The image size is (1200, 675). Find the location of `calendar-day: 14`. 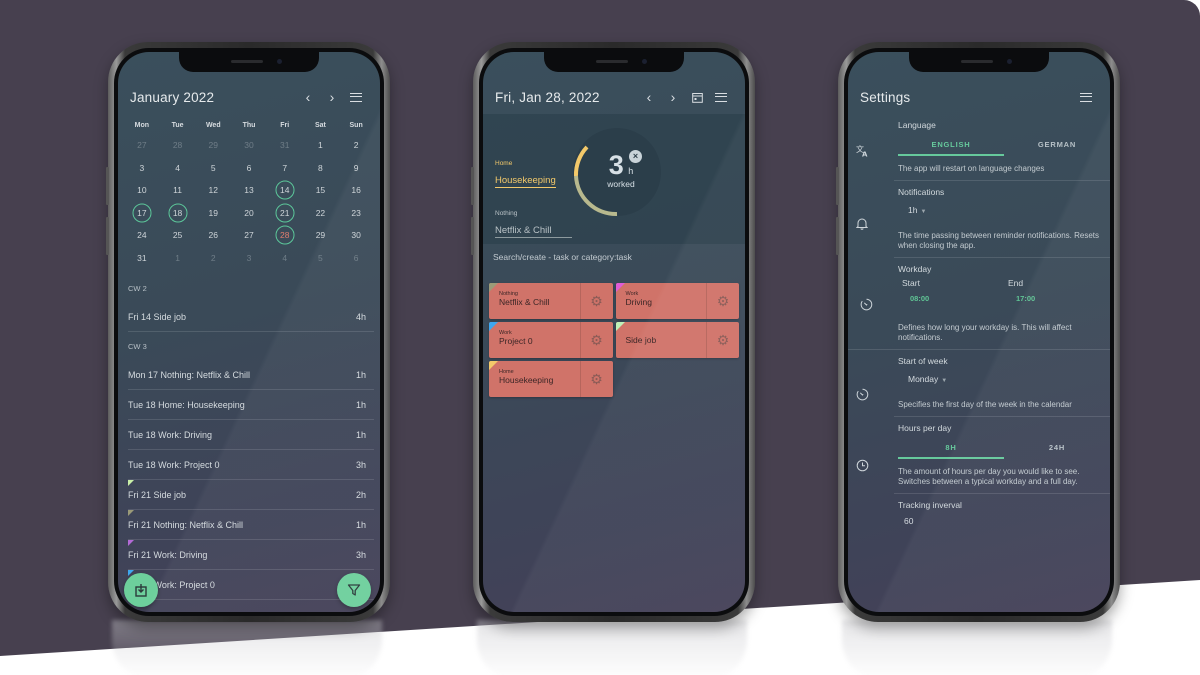

calendar-day: 14 is located at coordinates (285, 190).